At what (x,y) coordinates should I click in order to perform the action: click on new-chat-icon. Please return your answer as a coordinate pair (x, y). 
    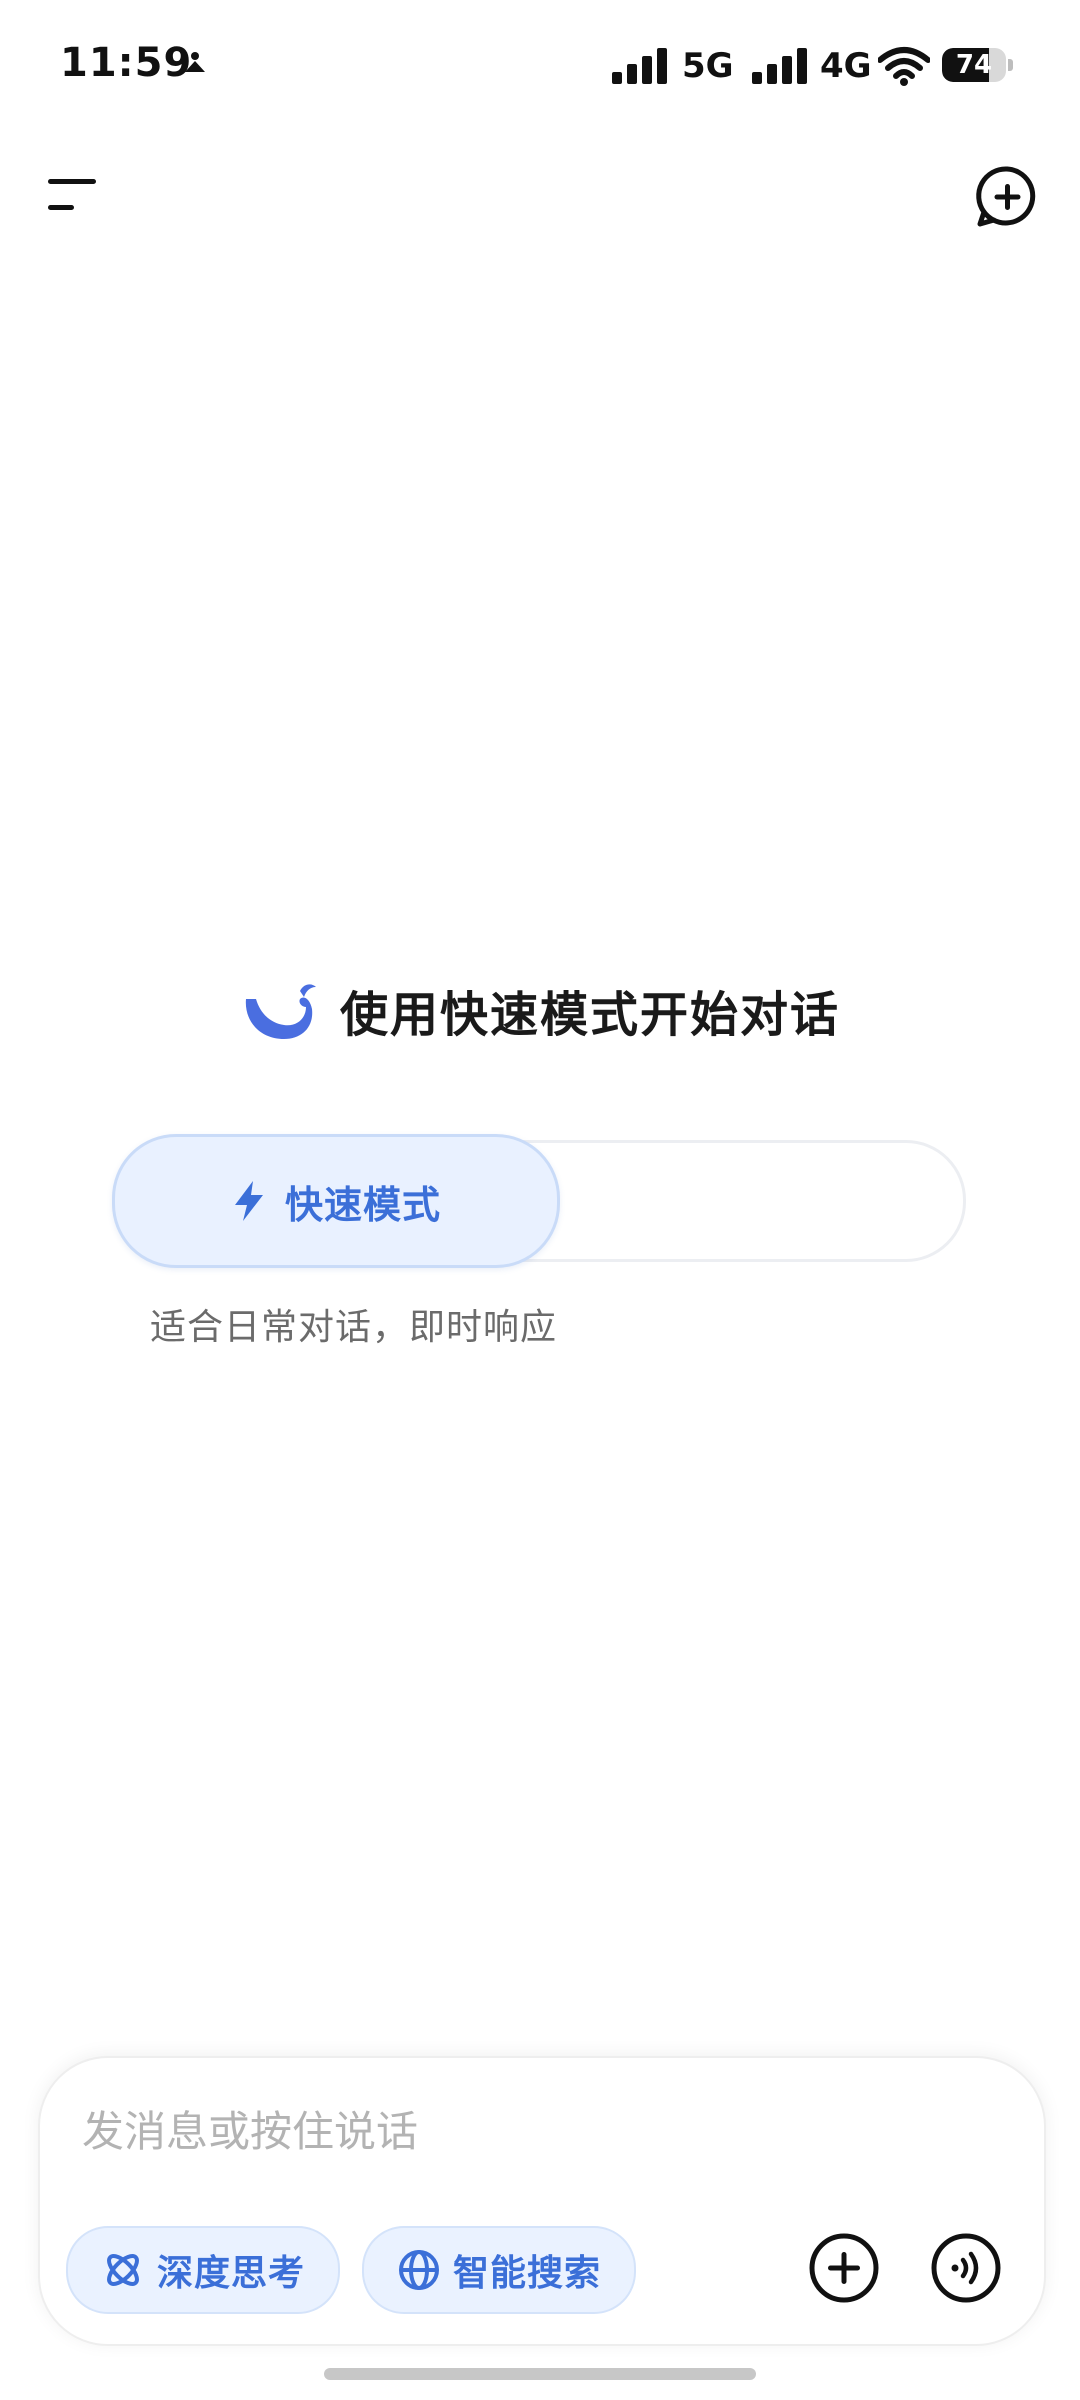
    Looking at the image, I should click on (1006, 196).